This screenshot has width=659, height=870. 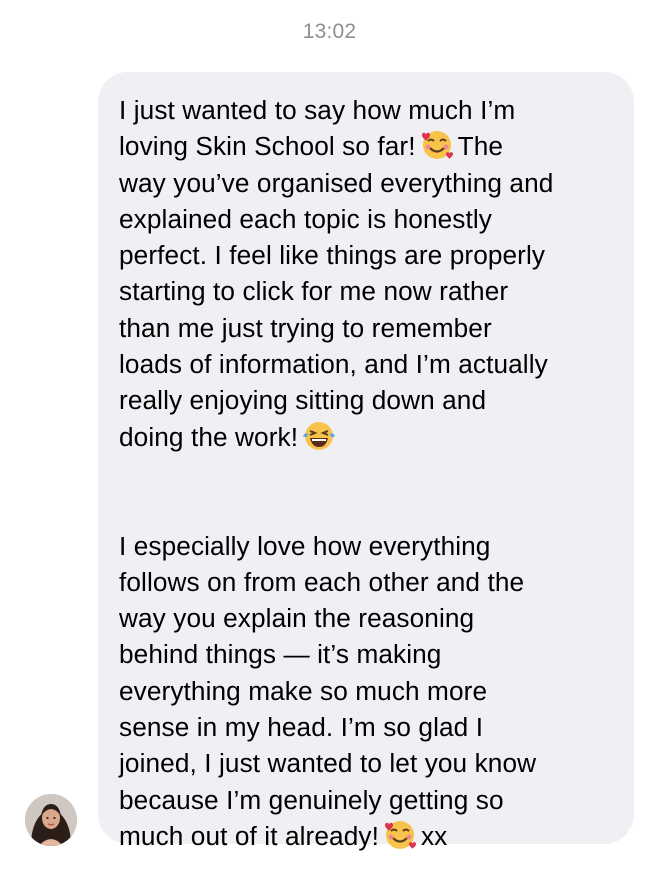 I want to click on message-line: sense in my head. I’m so glad I, so click(x=301, y=727).